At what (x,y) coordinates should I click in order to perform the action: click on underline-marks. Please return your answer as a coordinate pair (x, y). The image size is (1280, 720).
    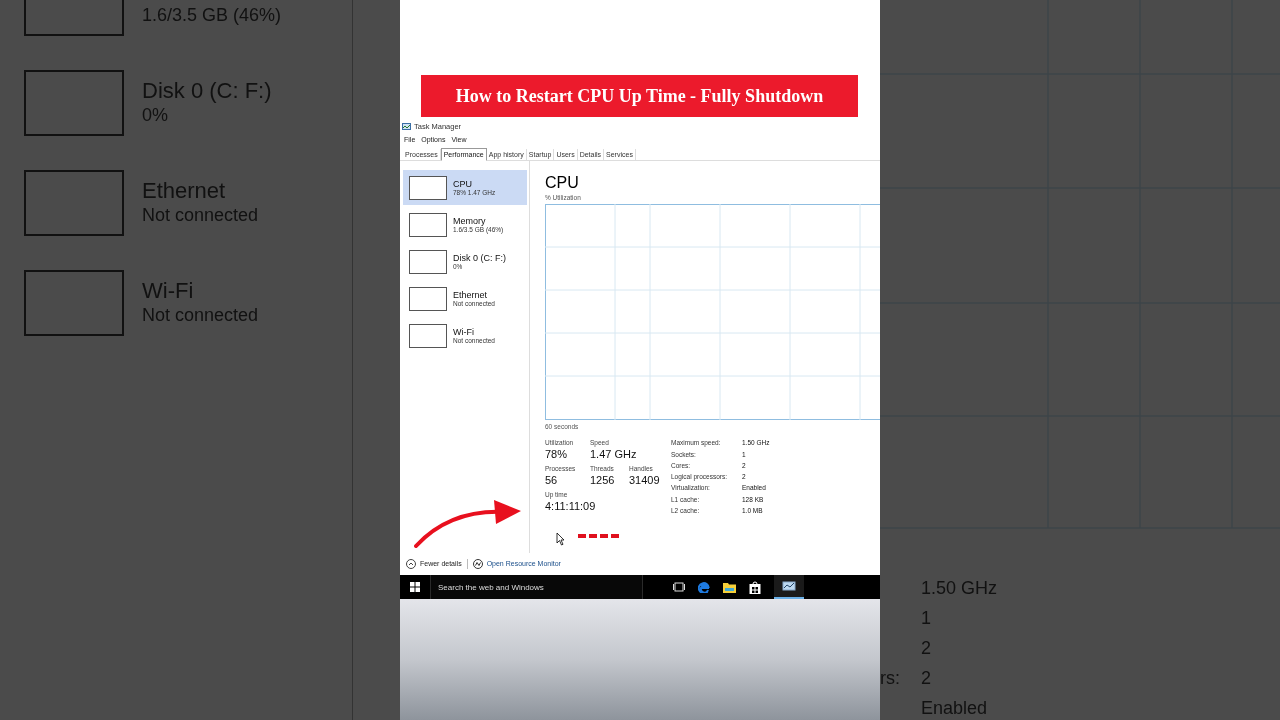
    Looking at the image, I should click on (599, 536).